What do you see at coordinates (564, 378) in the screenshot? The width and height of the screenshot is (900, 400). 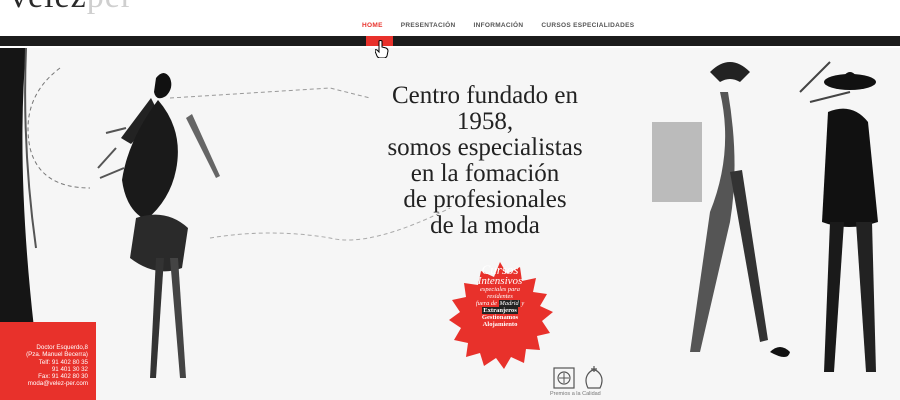 I see `award-seal-icon` at bounding box center [564, 378].